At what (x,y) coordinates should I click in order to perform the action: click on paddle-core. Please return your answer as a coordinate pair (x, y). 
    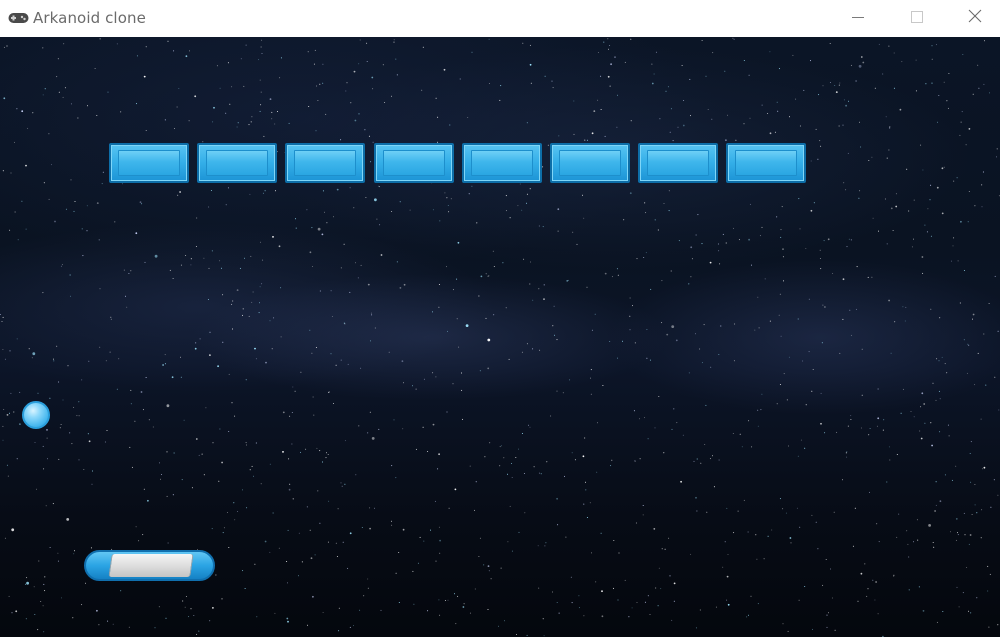
    Looking at the image, I should click on (151, 565).